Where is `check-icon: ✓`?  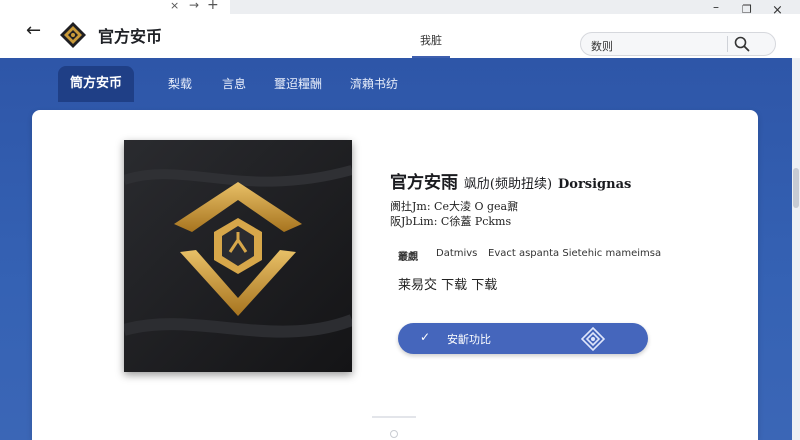
check-icon: ✓ is located at coordinates (425, 337).